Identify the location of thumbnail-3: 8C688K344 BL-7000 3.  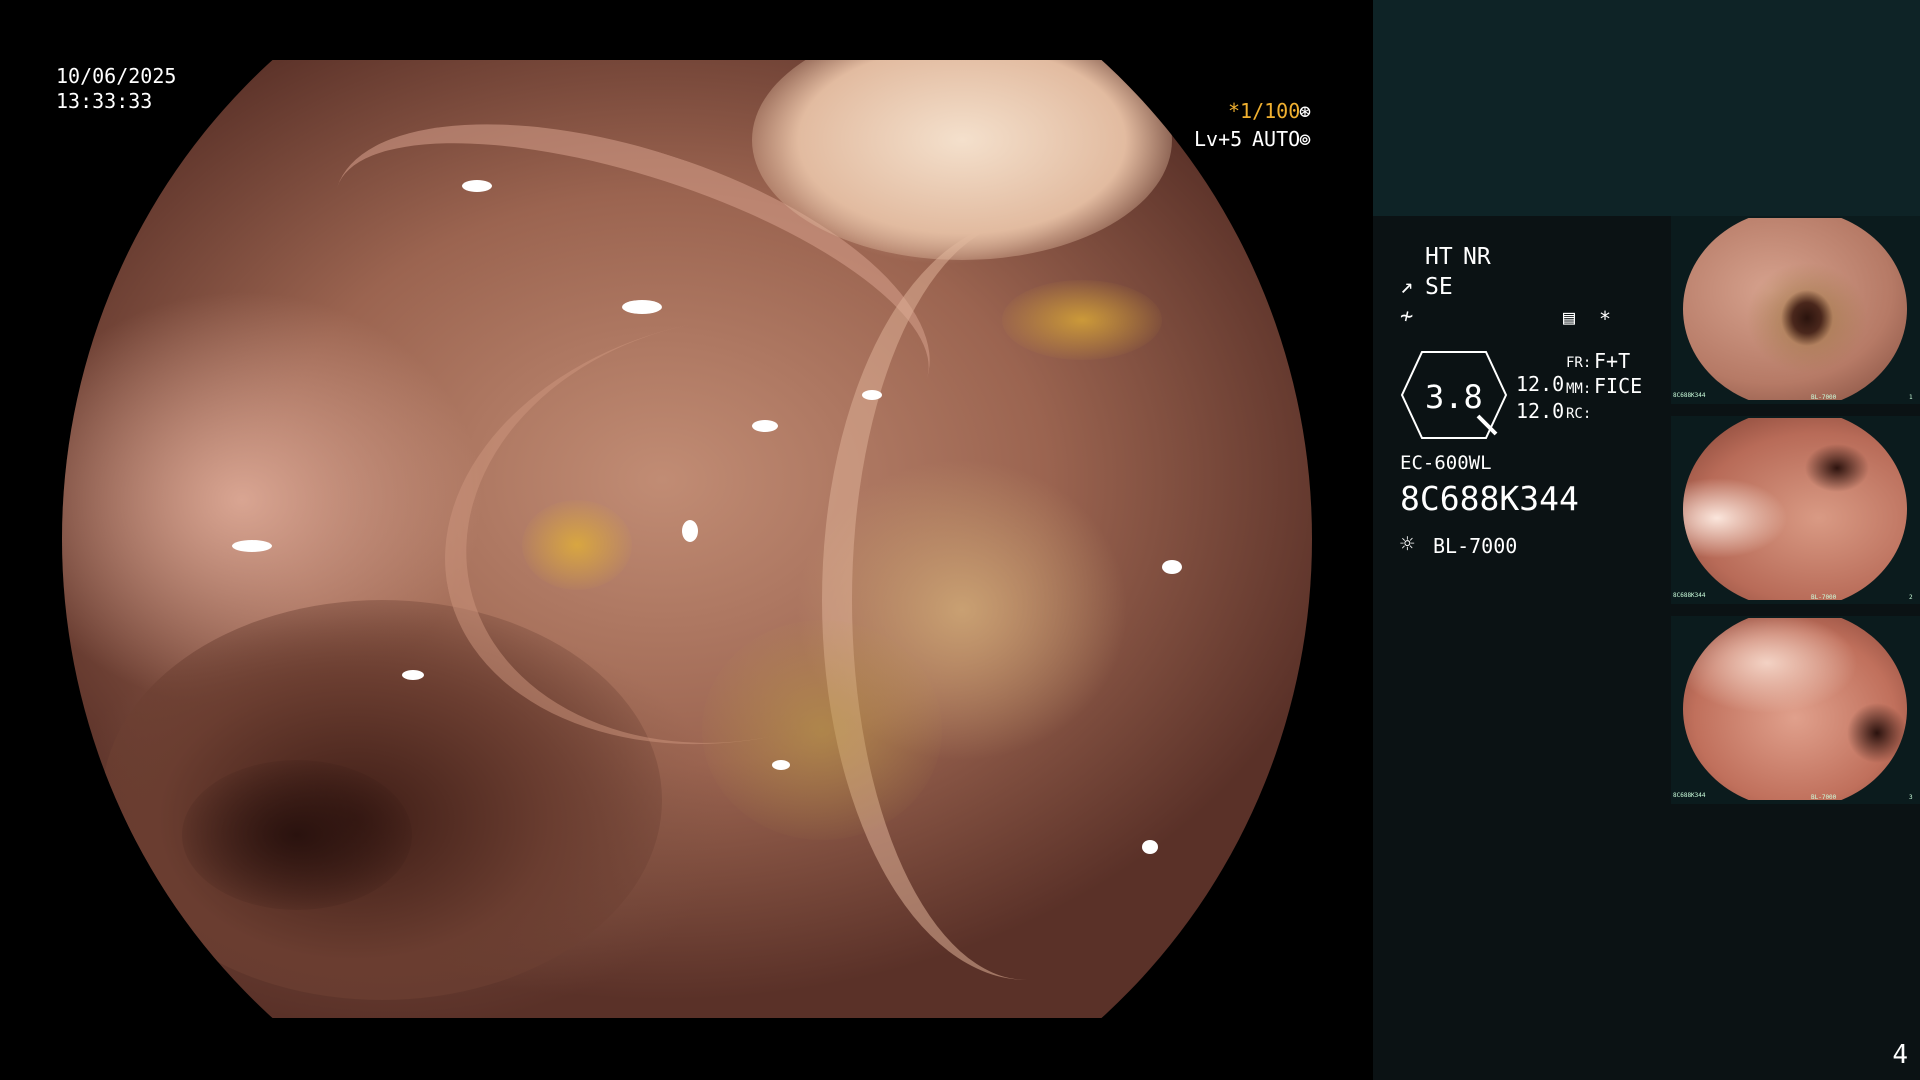
(1795, 710).